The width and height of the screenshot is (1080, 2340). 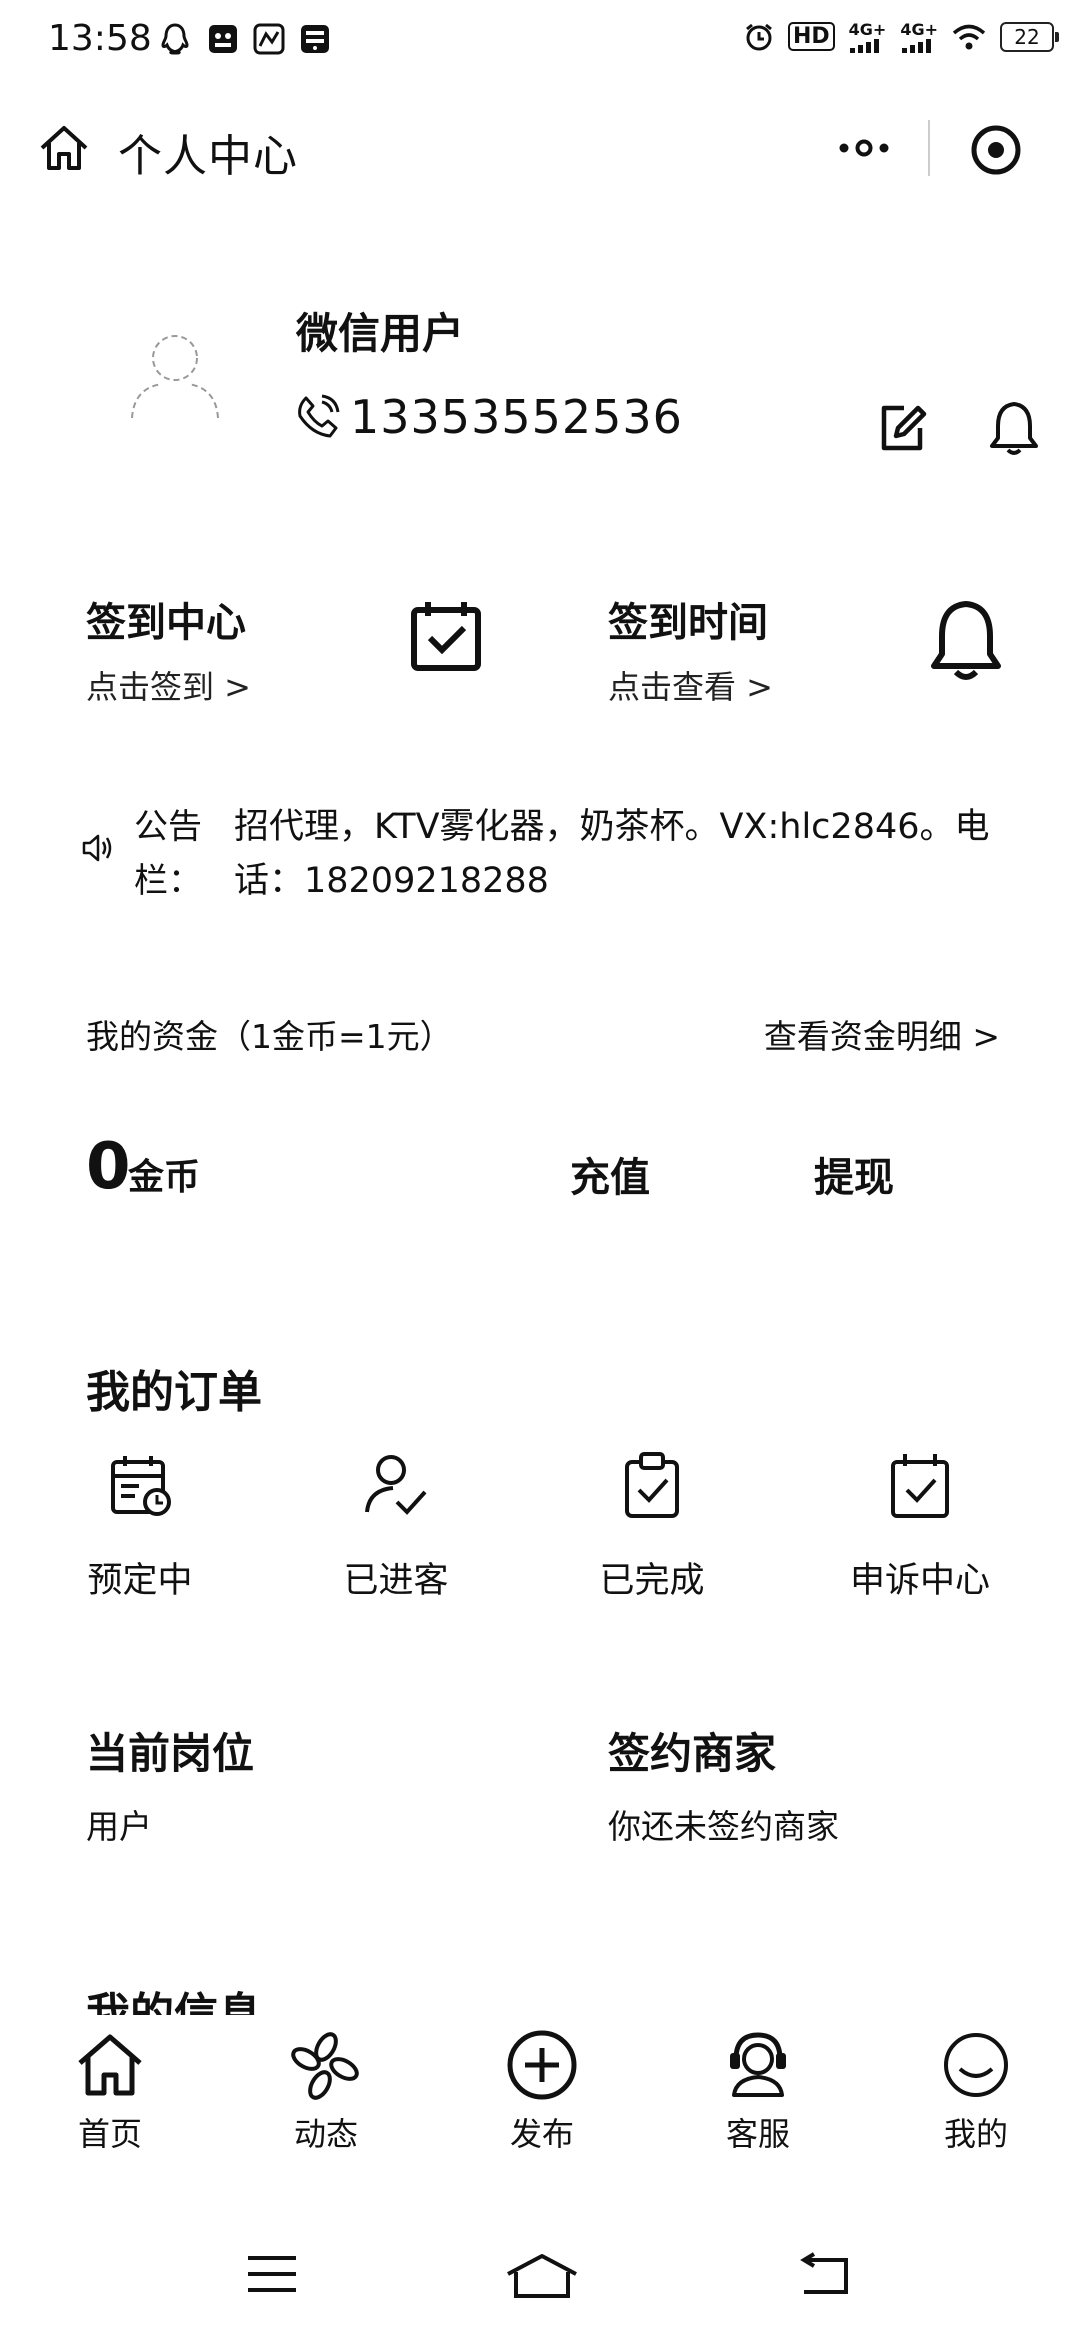 I want to click on tab-mine: 我的, so click(x=976, y=2085).